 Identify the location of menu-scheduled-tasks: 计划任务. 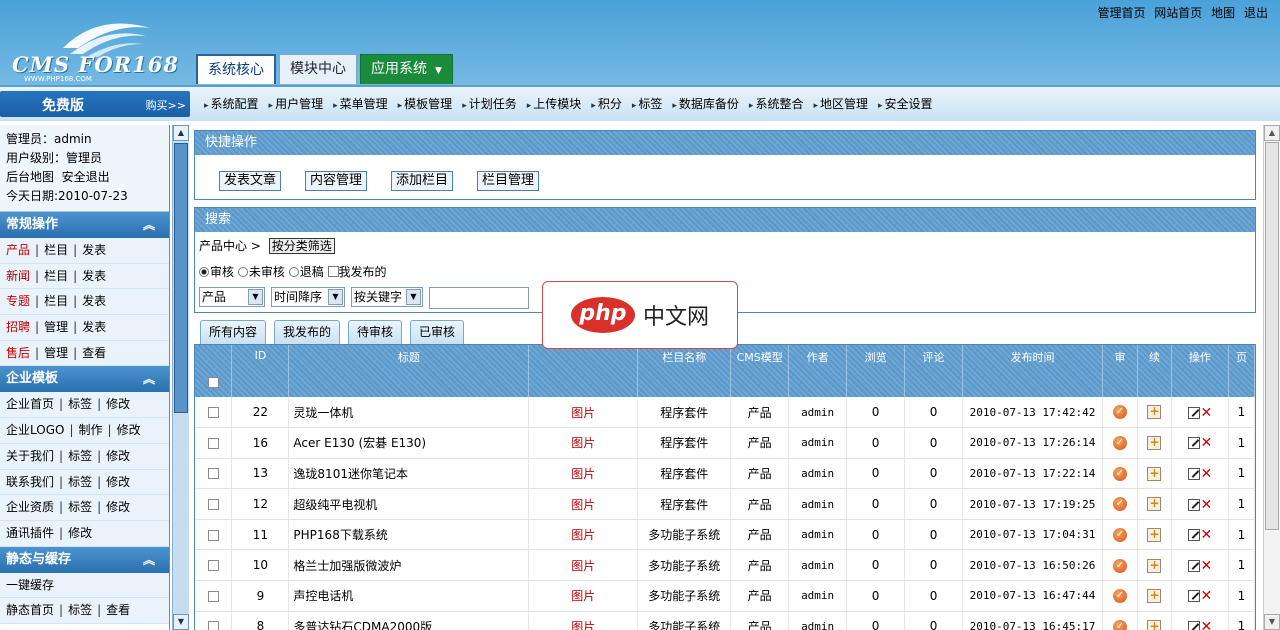
(489, 103).